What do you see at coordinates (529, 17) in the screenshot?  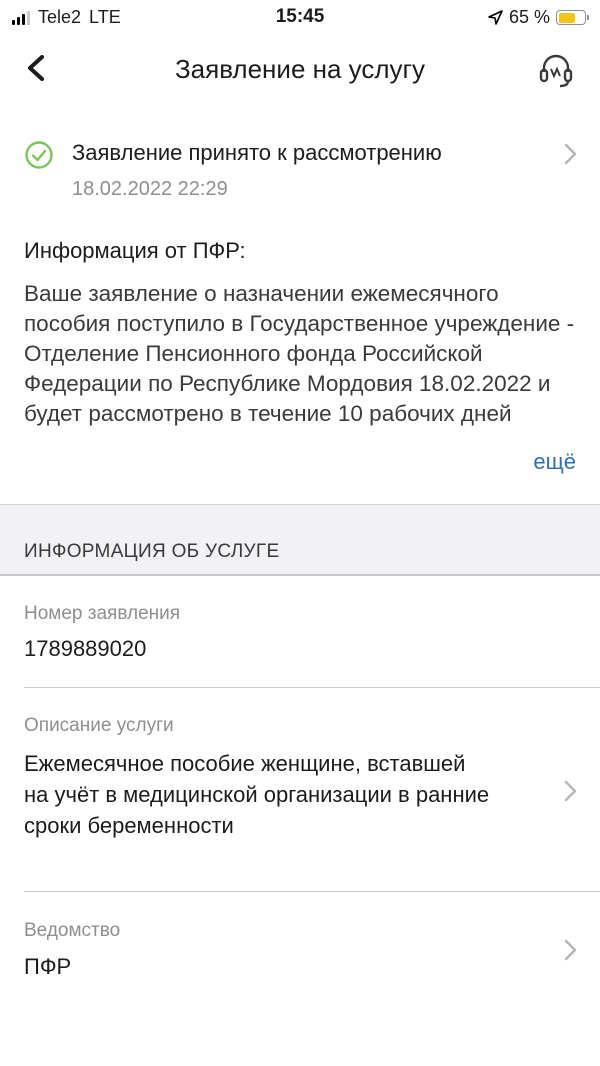 I see `battery-percent: 65 %` at bounding box center [529, 17].